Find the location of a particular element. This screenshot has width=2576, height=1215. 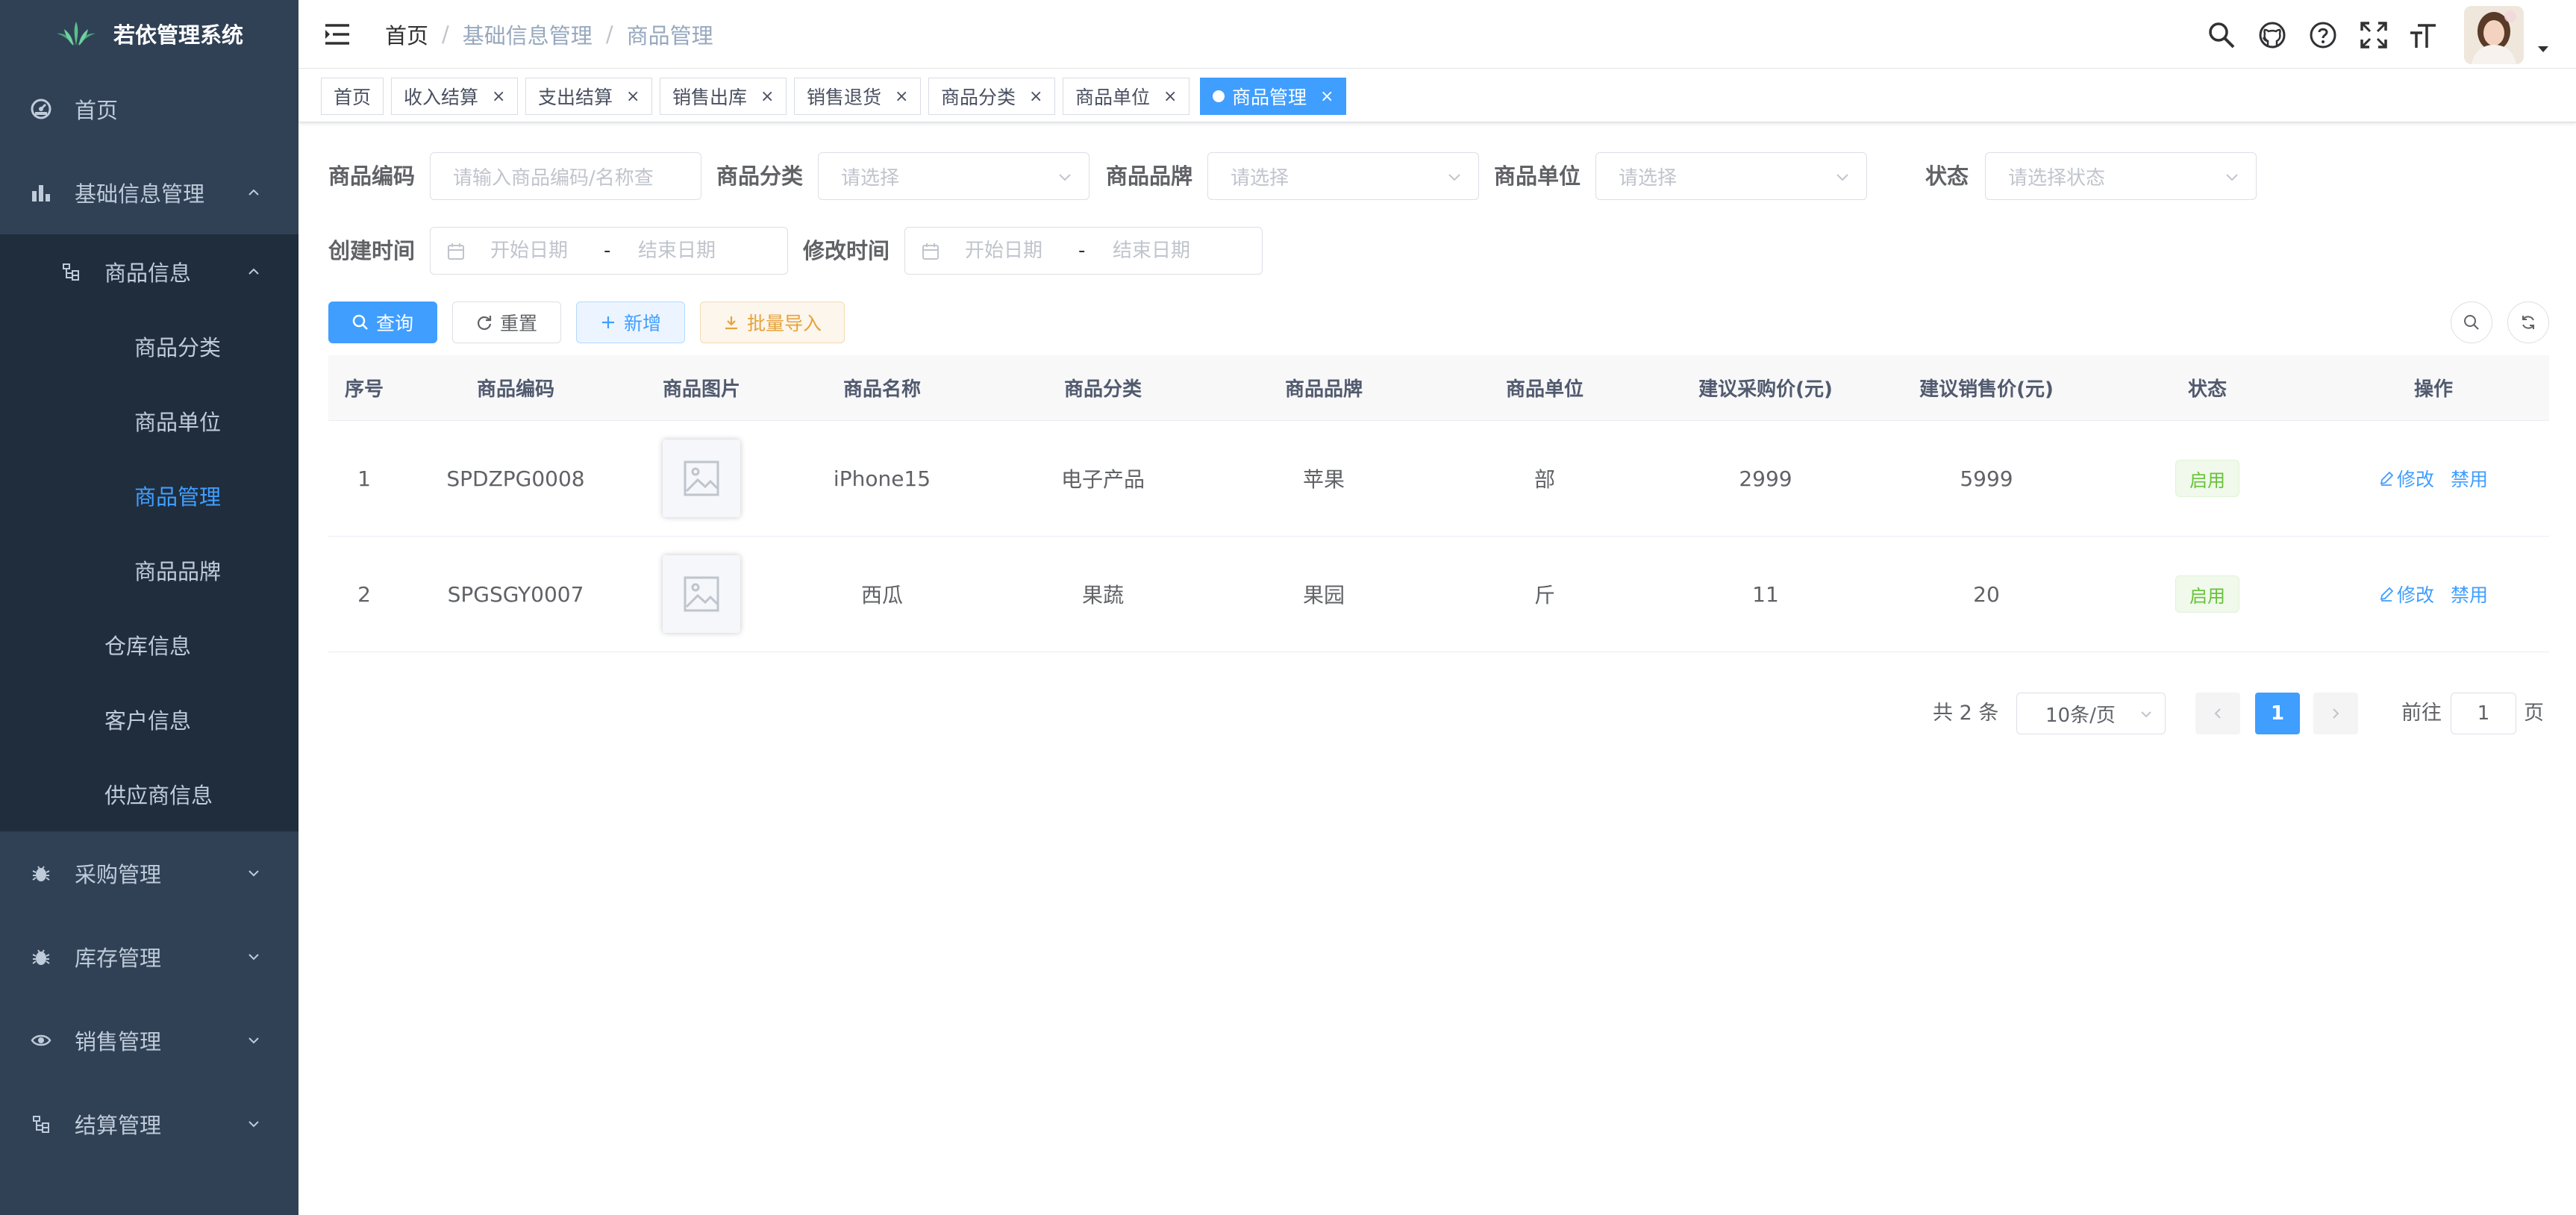

help-icon is located at coordinates (2323, 35).